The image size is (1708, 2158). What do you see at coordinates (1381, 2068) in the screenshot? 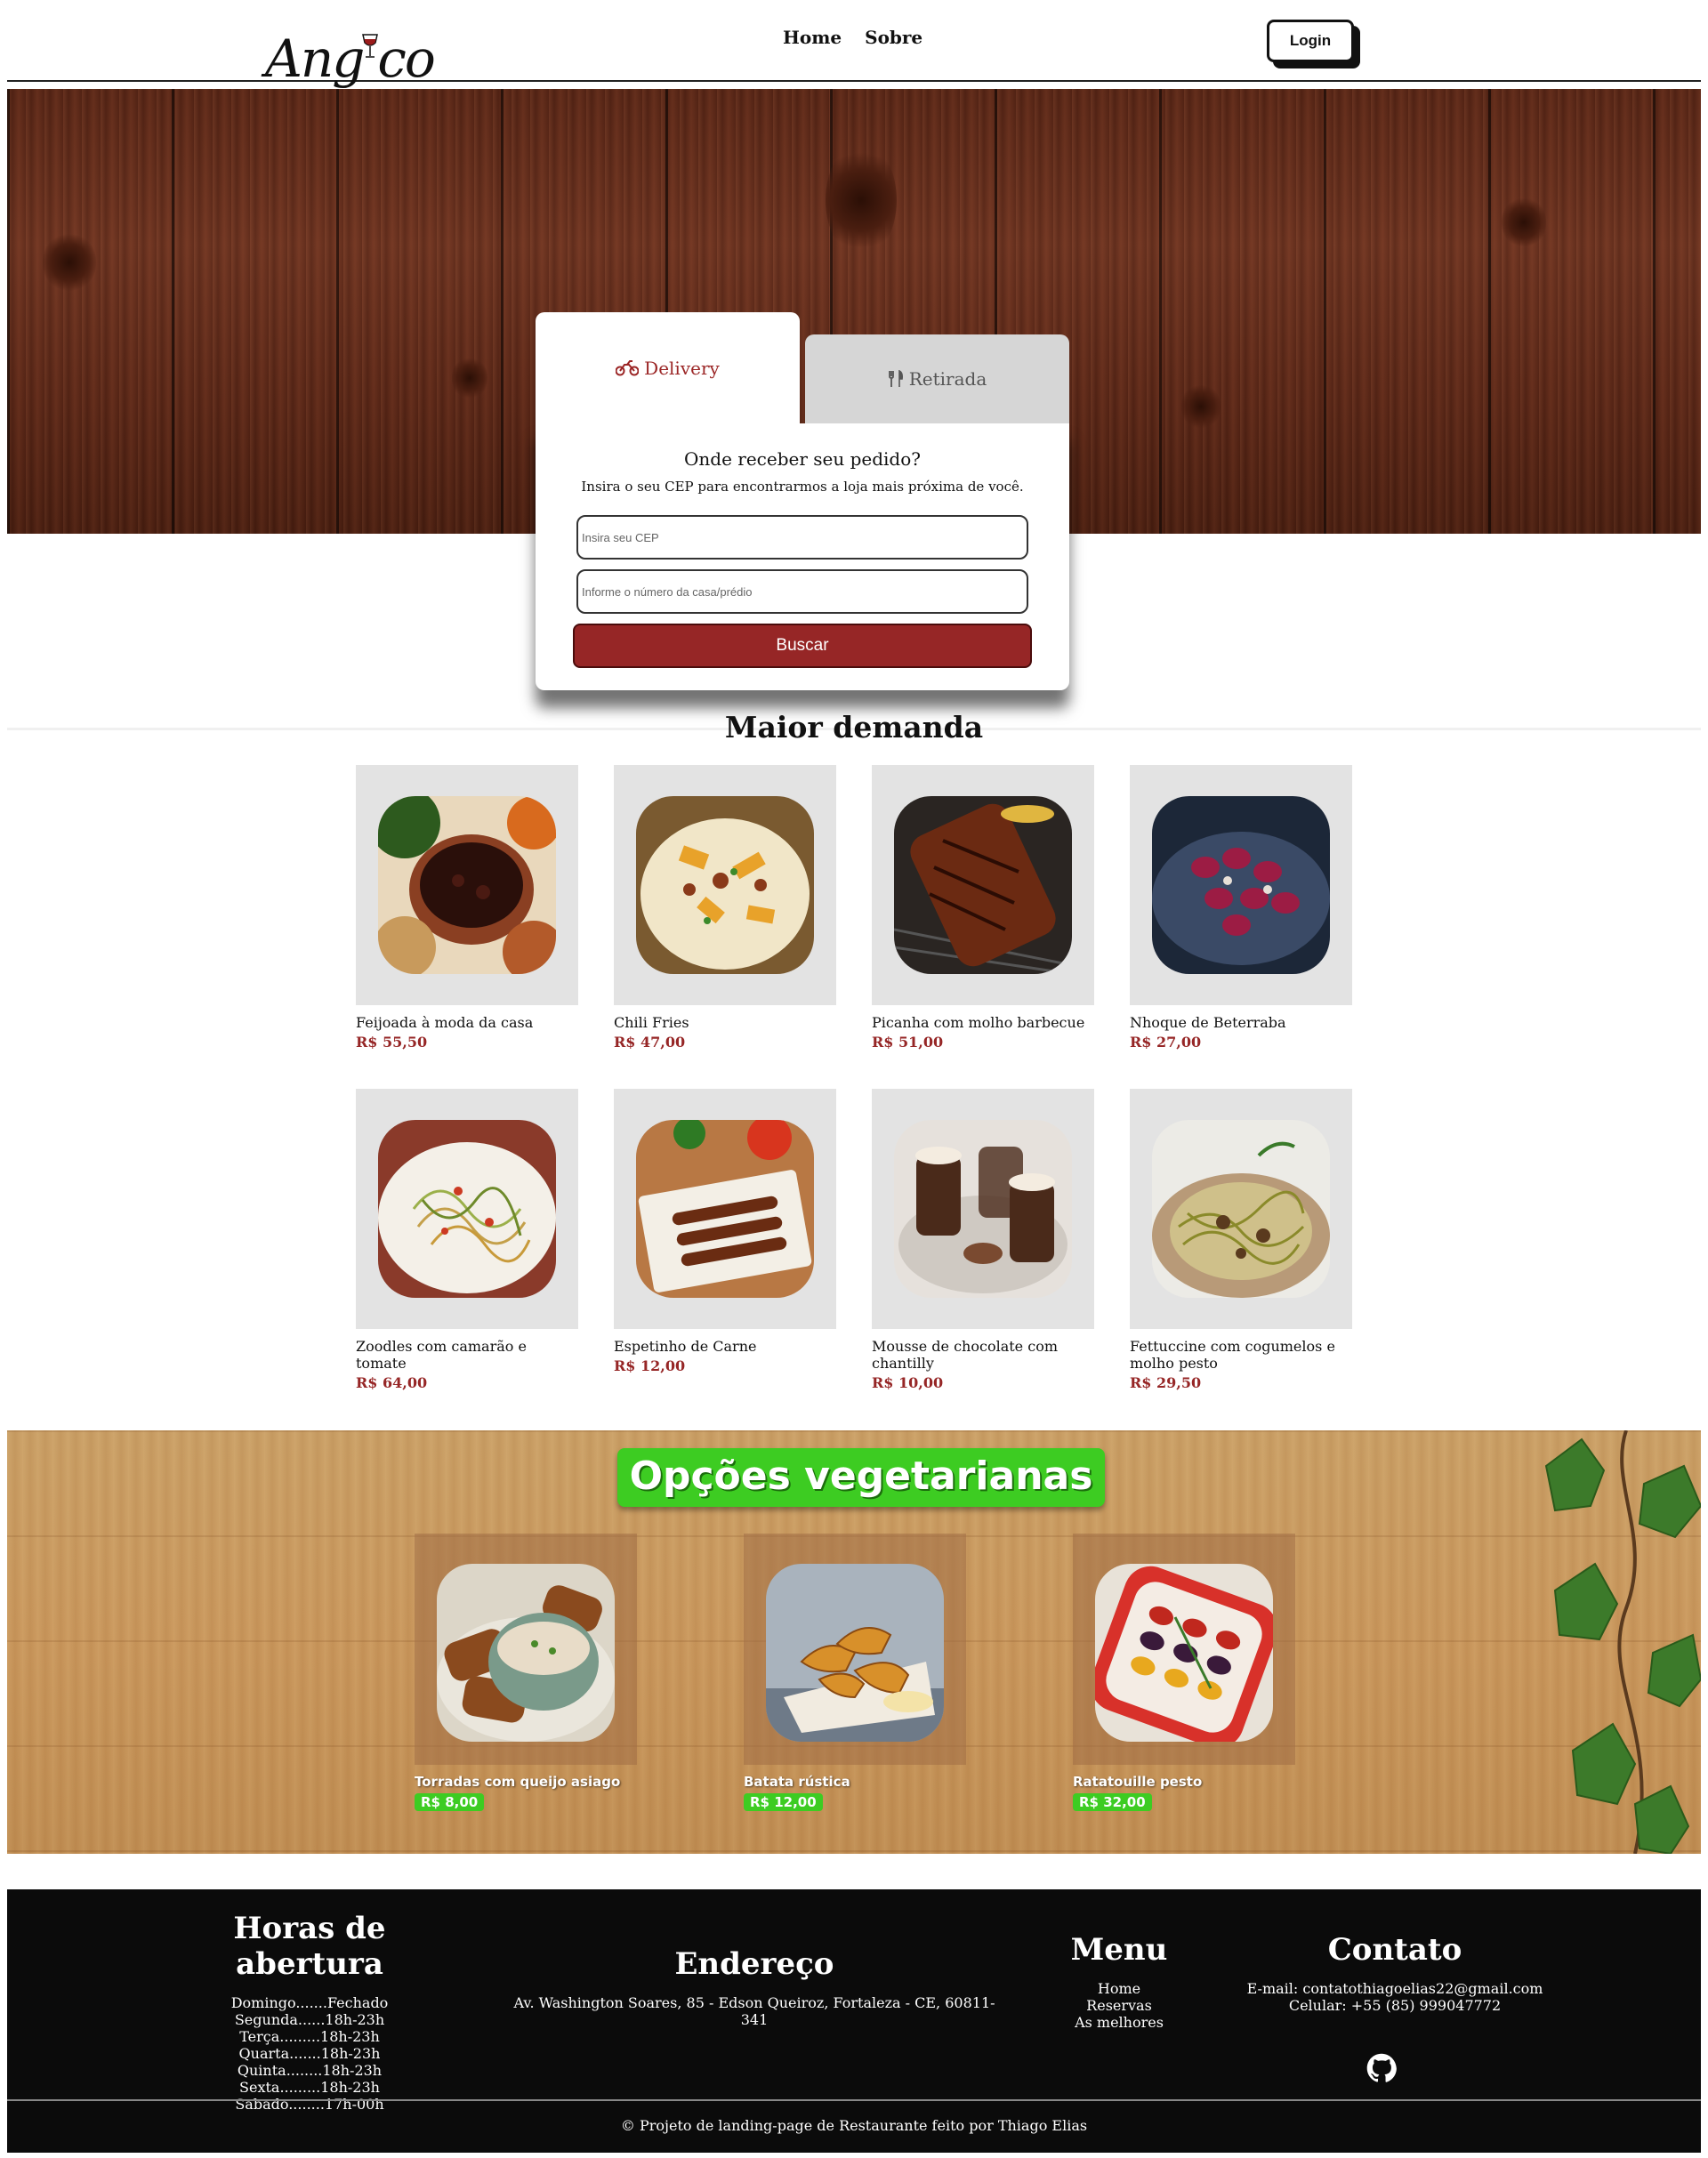
I see `github-icon` at bounding box center [1381, 2068].